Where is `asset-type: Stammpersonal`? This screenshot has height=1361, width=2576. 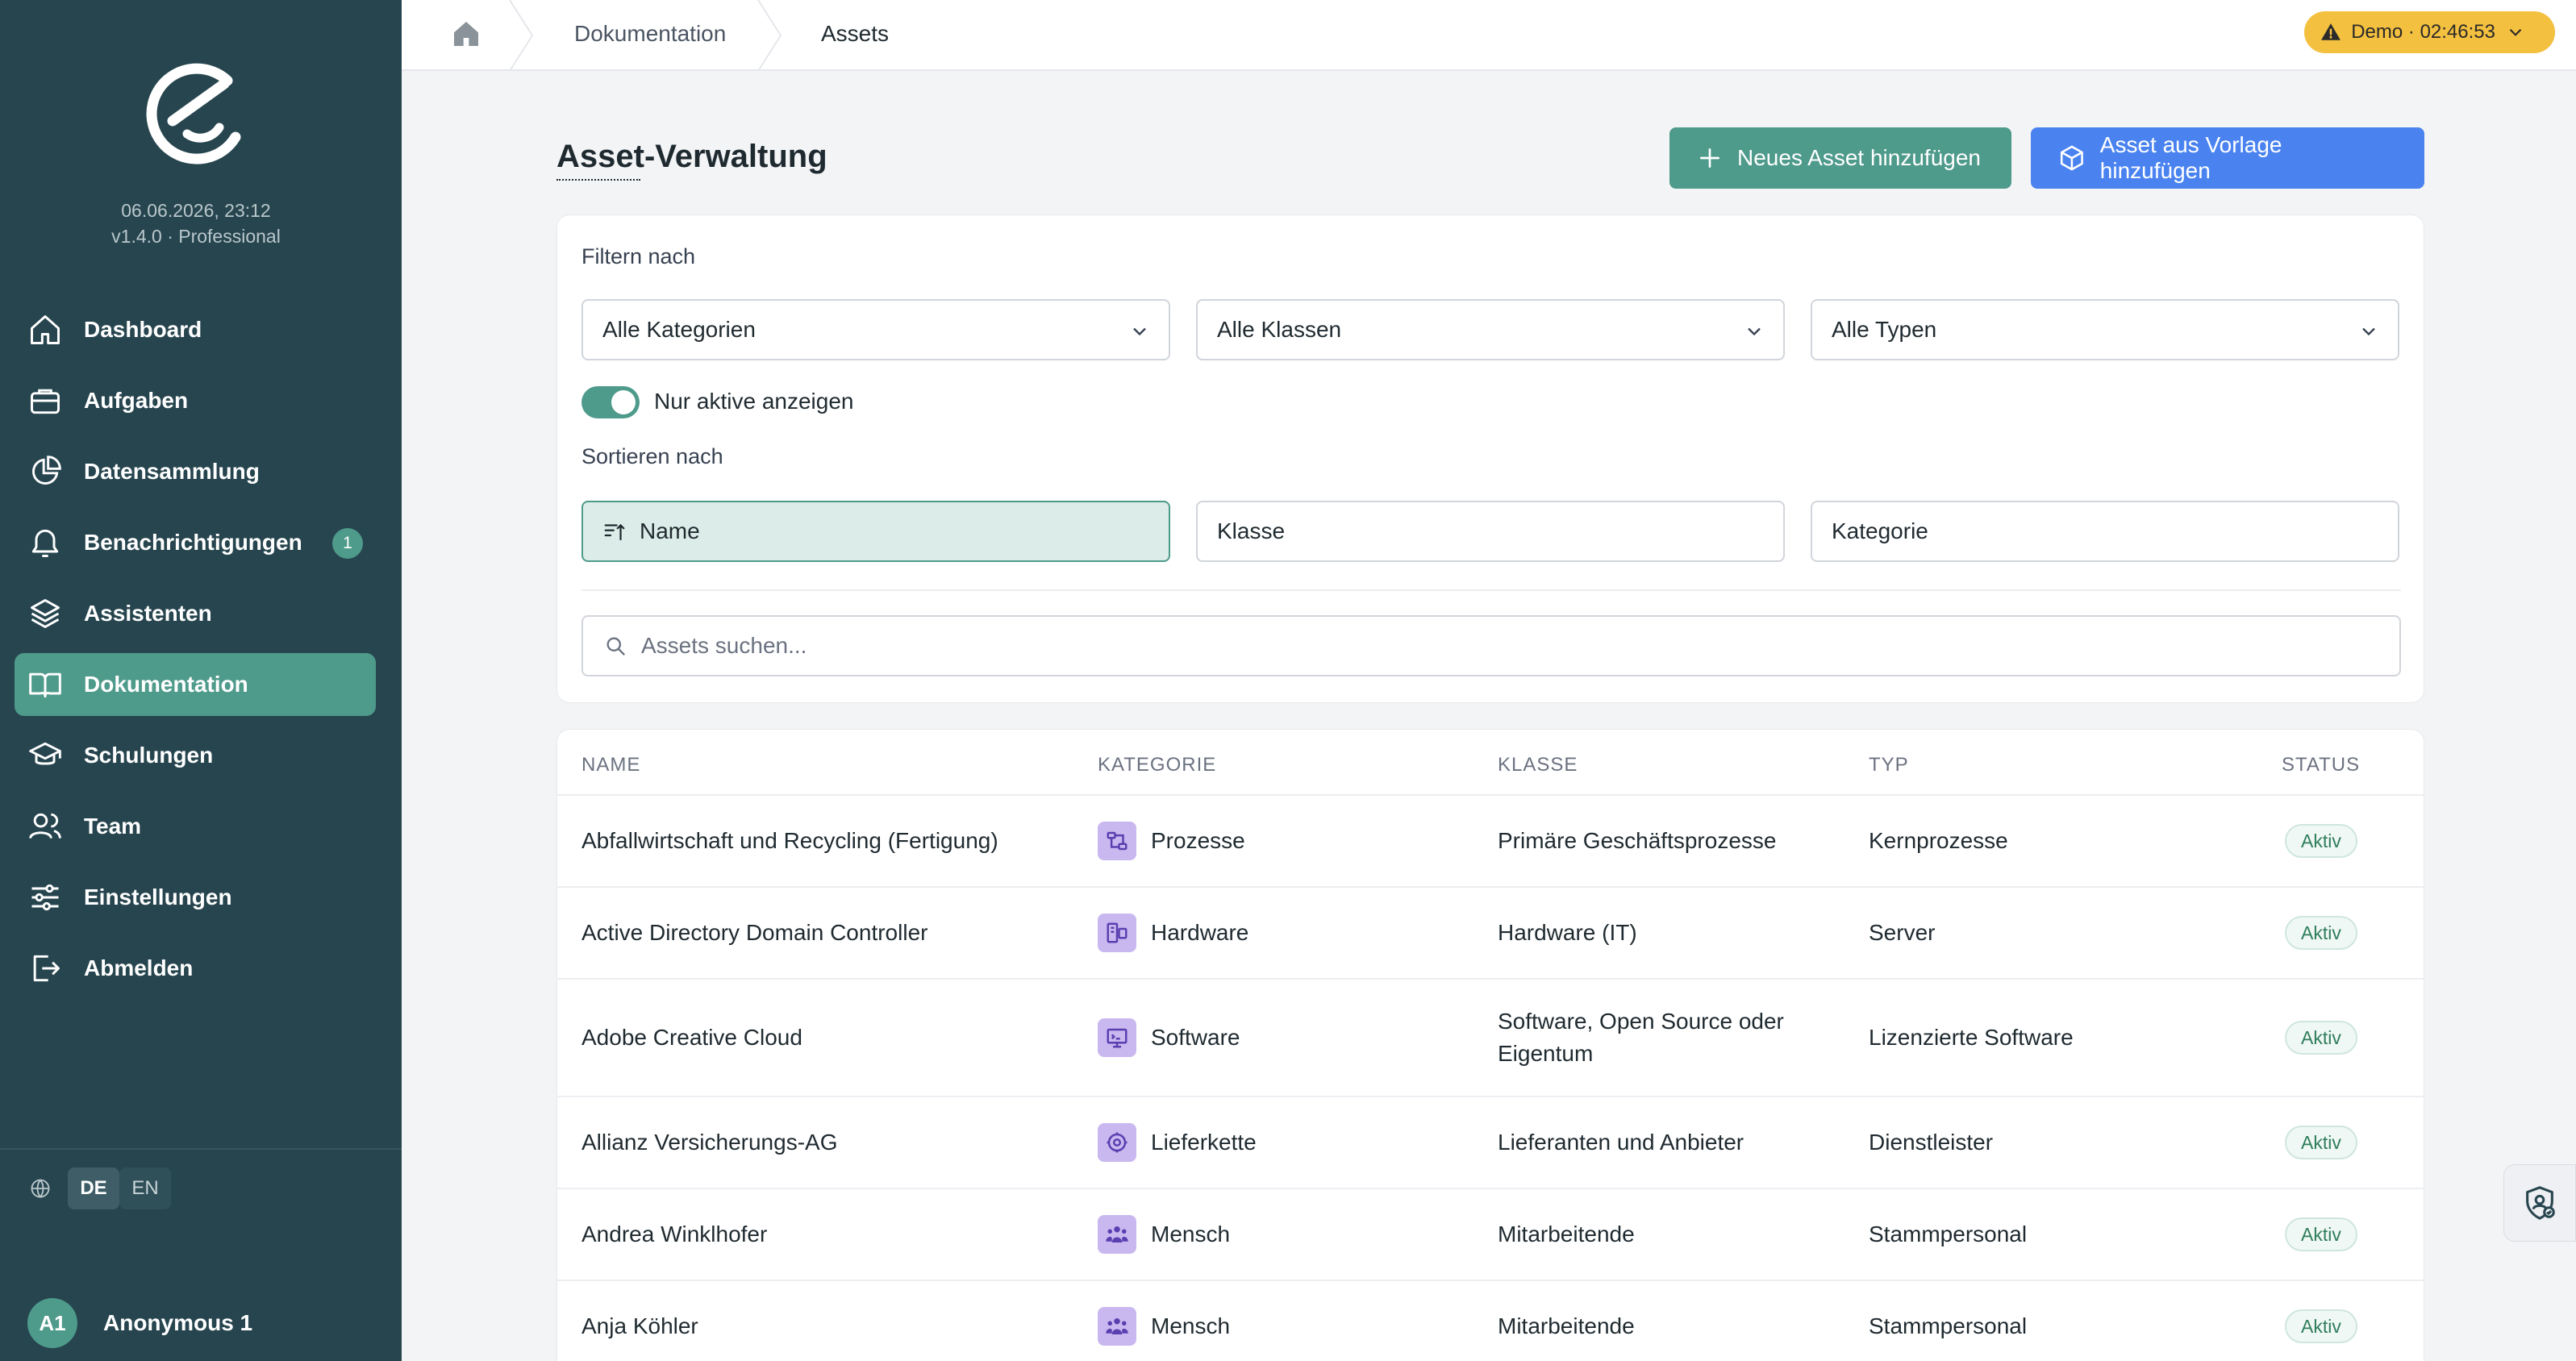
asset-type: Stammpersonal is located at coordinates (1948, 1234).